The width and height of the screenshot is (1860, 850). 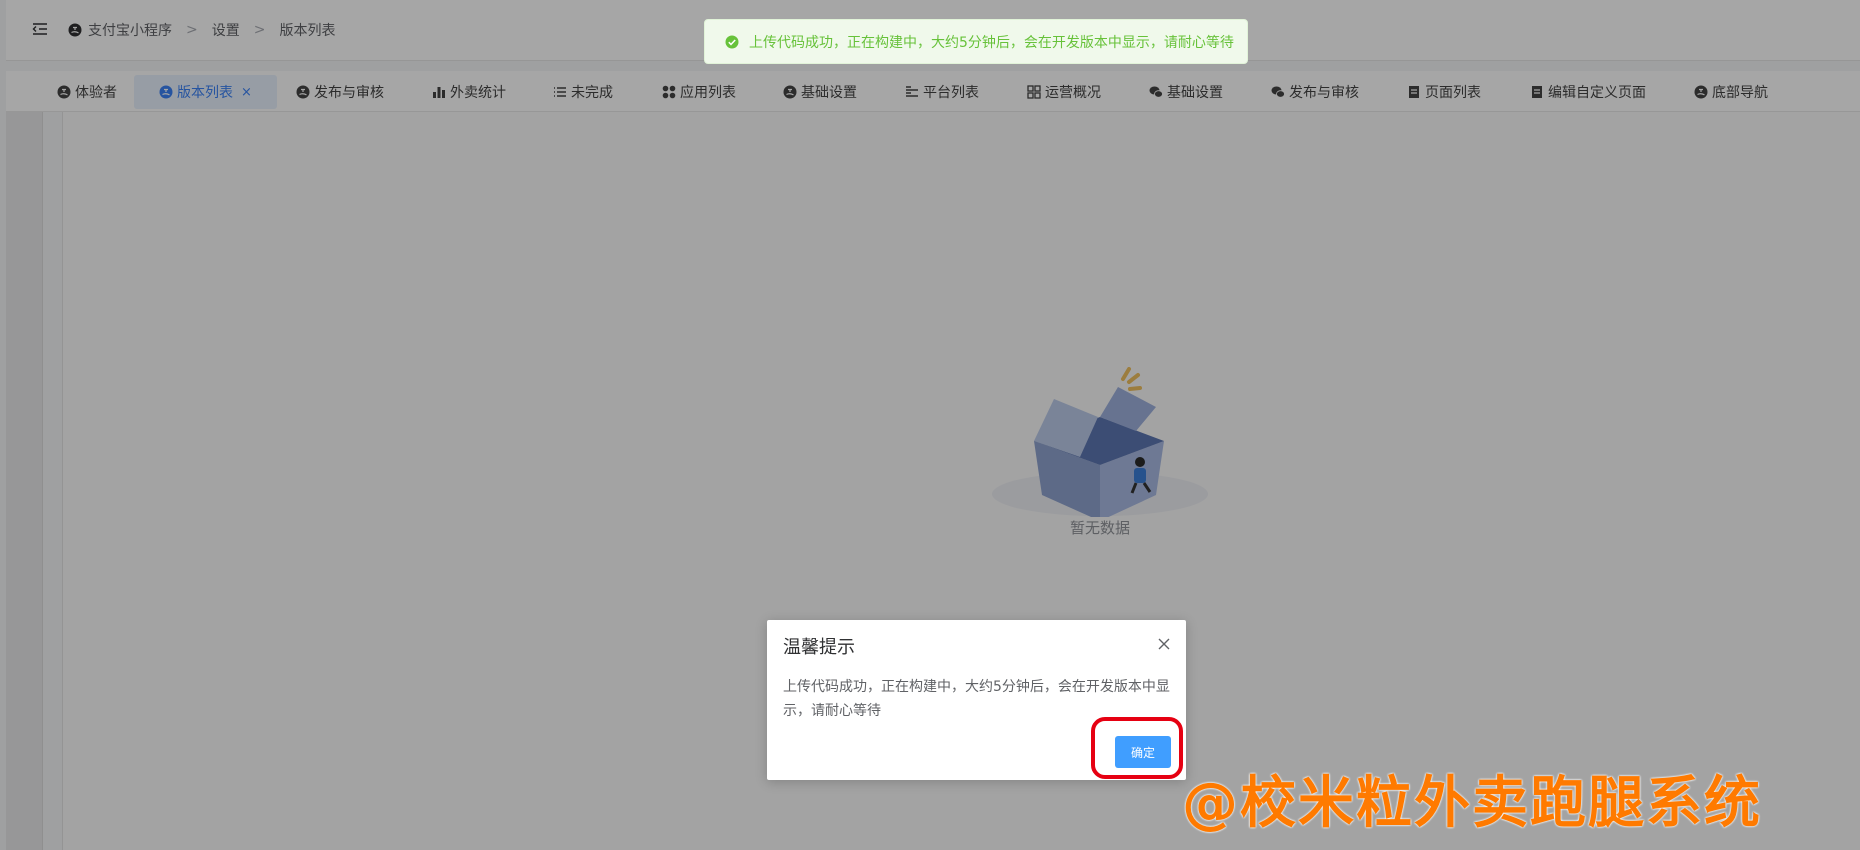 What do you see at coordinates (819, 647) in the screenshot?
I see `dialog-title: 温馨提示` at bounding box center [819, 647].